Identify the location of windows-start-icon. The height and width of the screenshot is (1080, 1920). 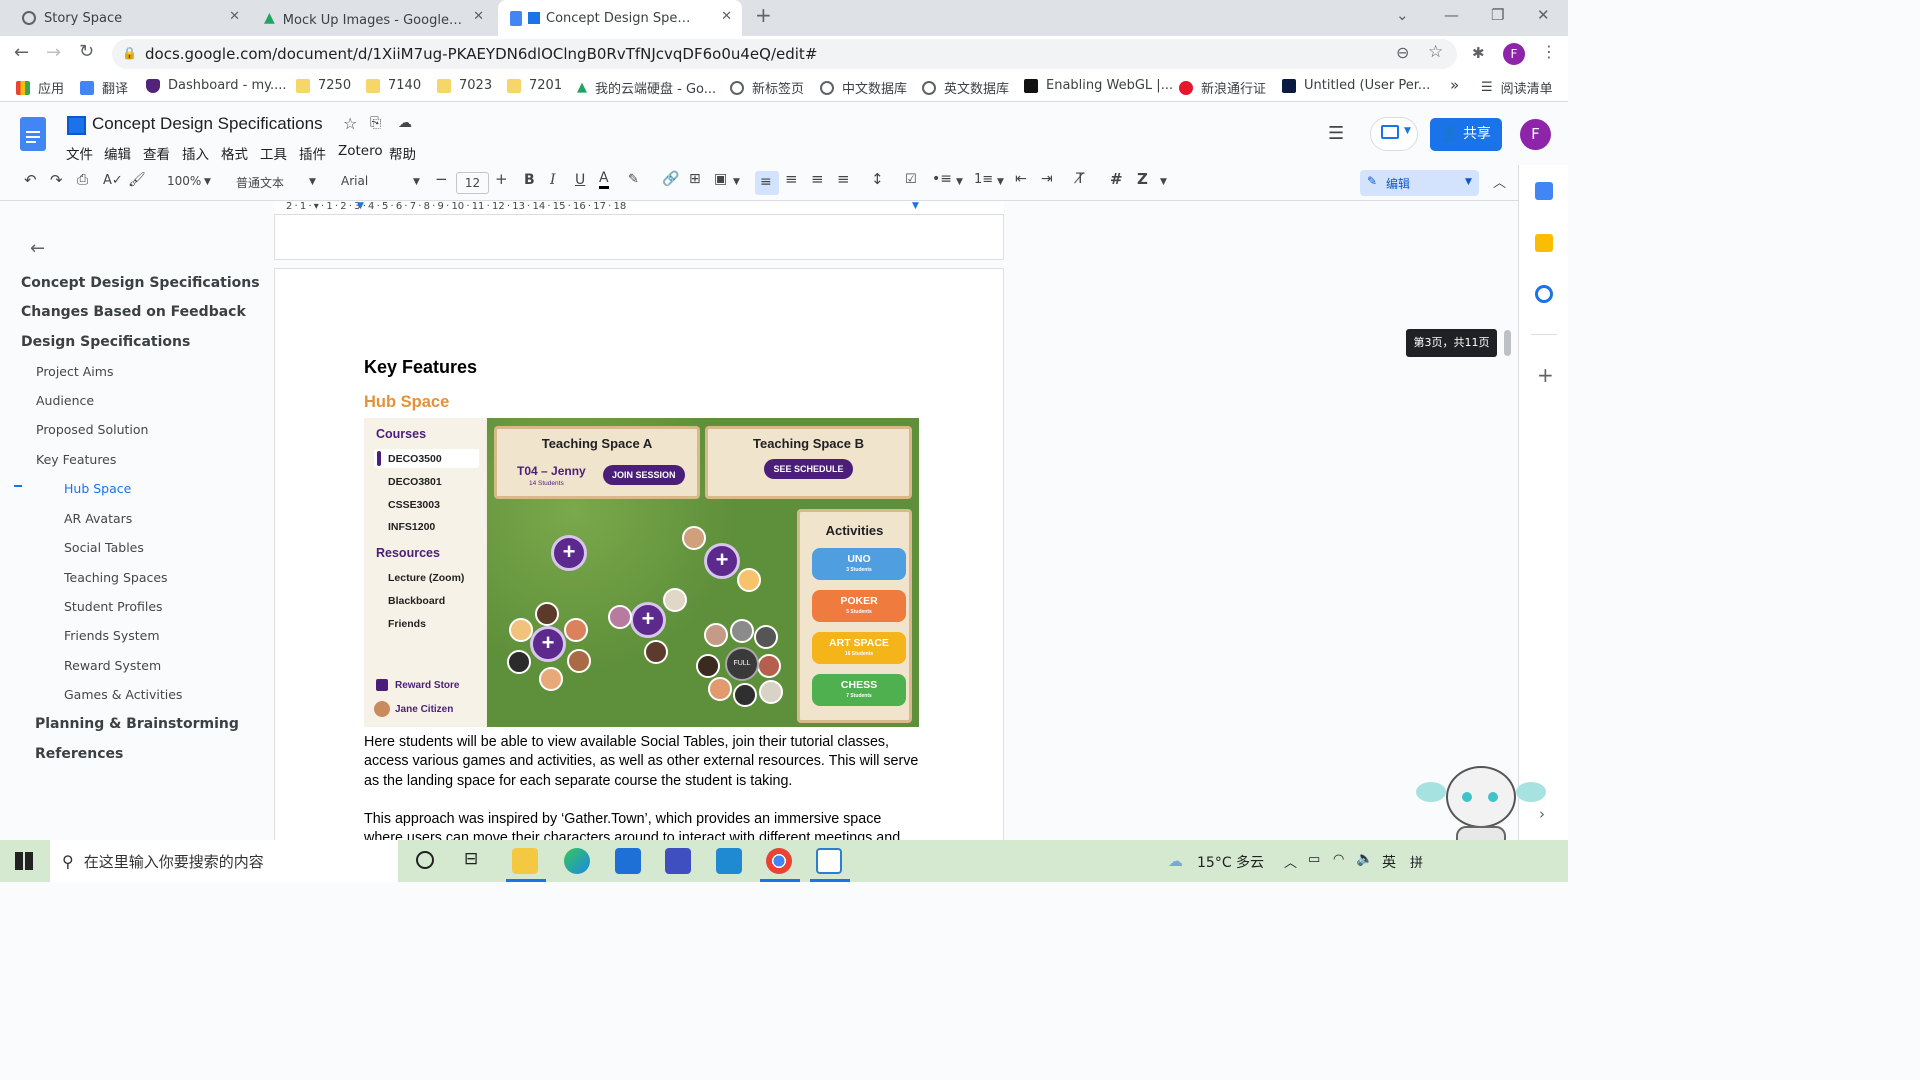
(24, 861).